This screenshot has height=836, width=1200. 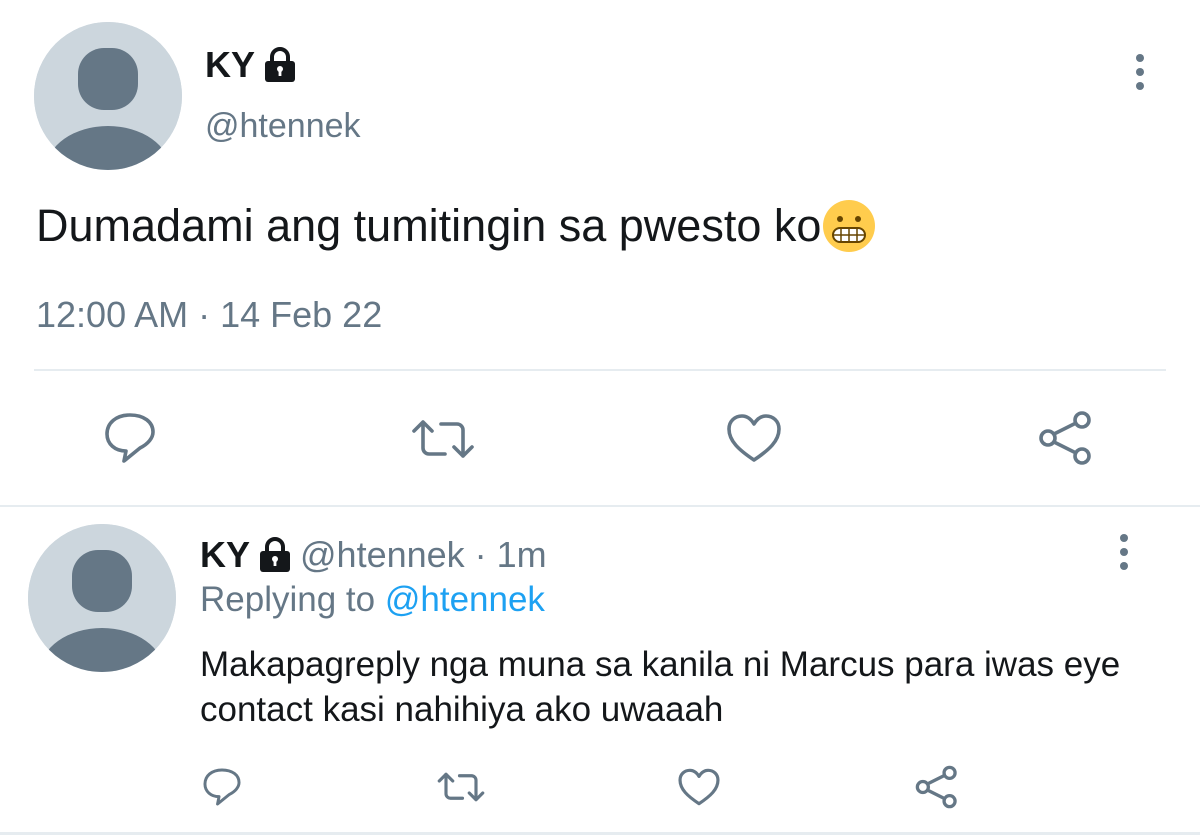 What do you see at coordinates (283, 126) in the screenshot?
I see `author-handle: @htennek` at bounding box center [283, 126].